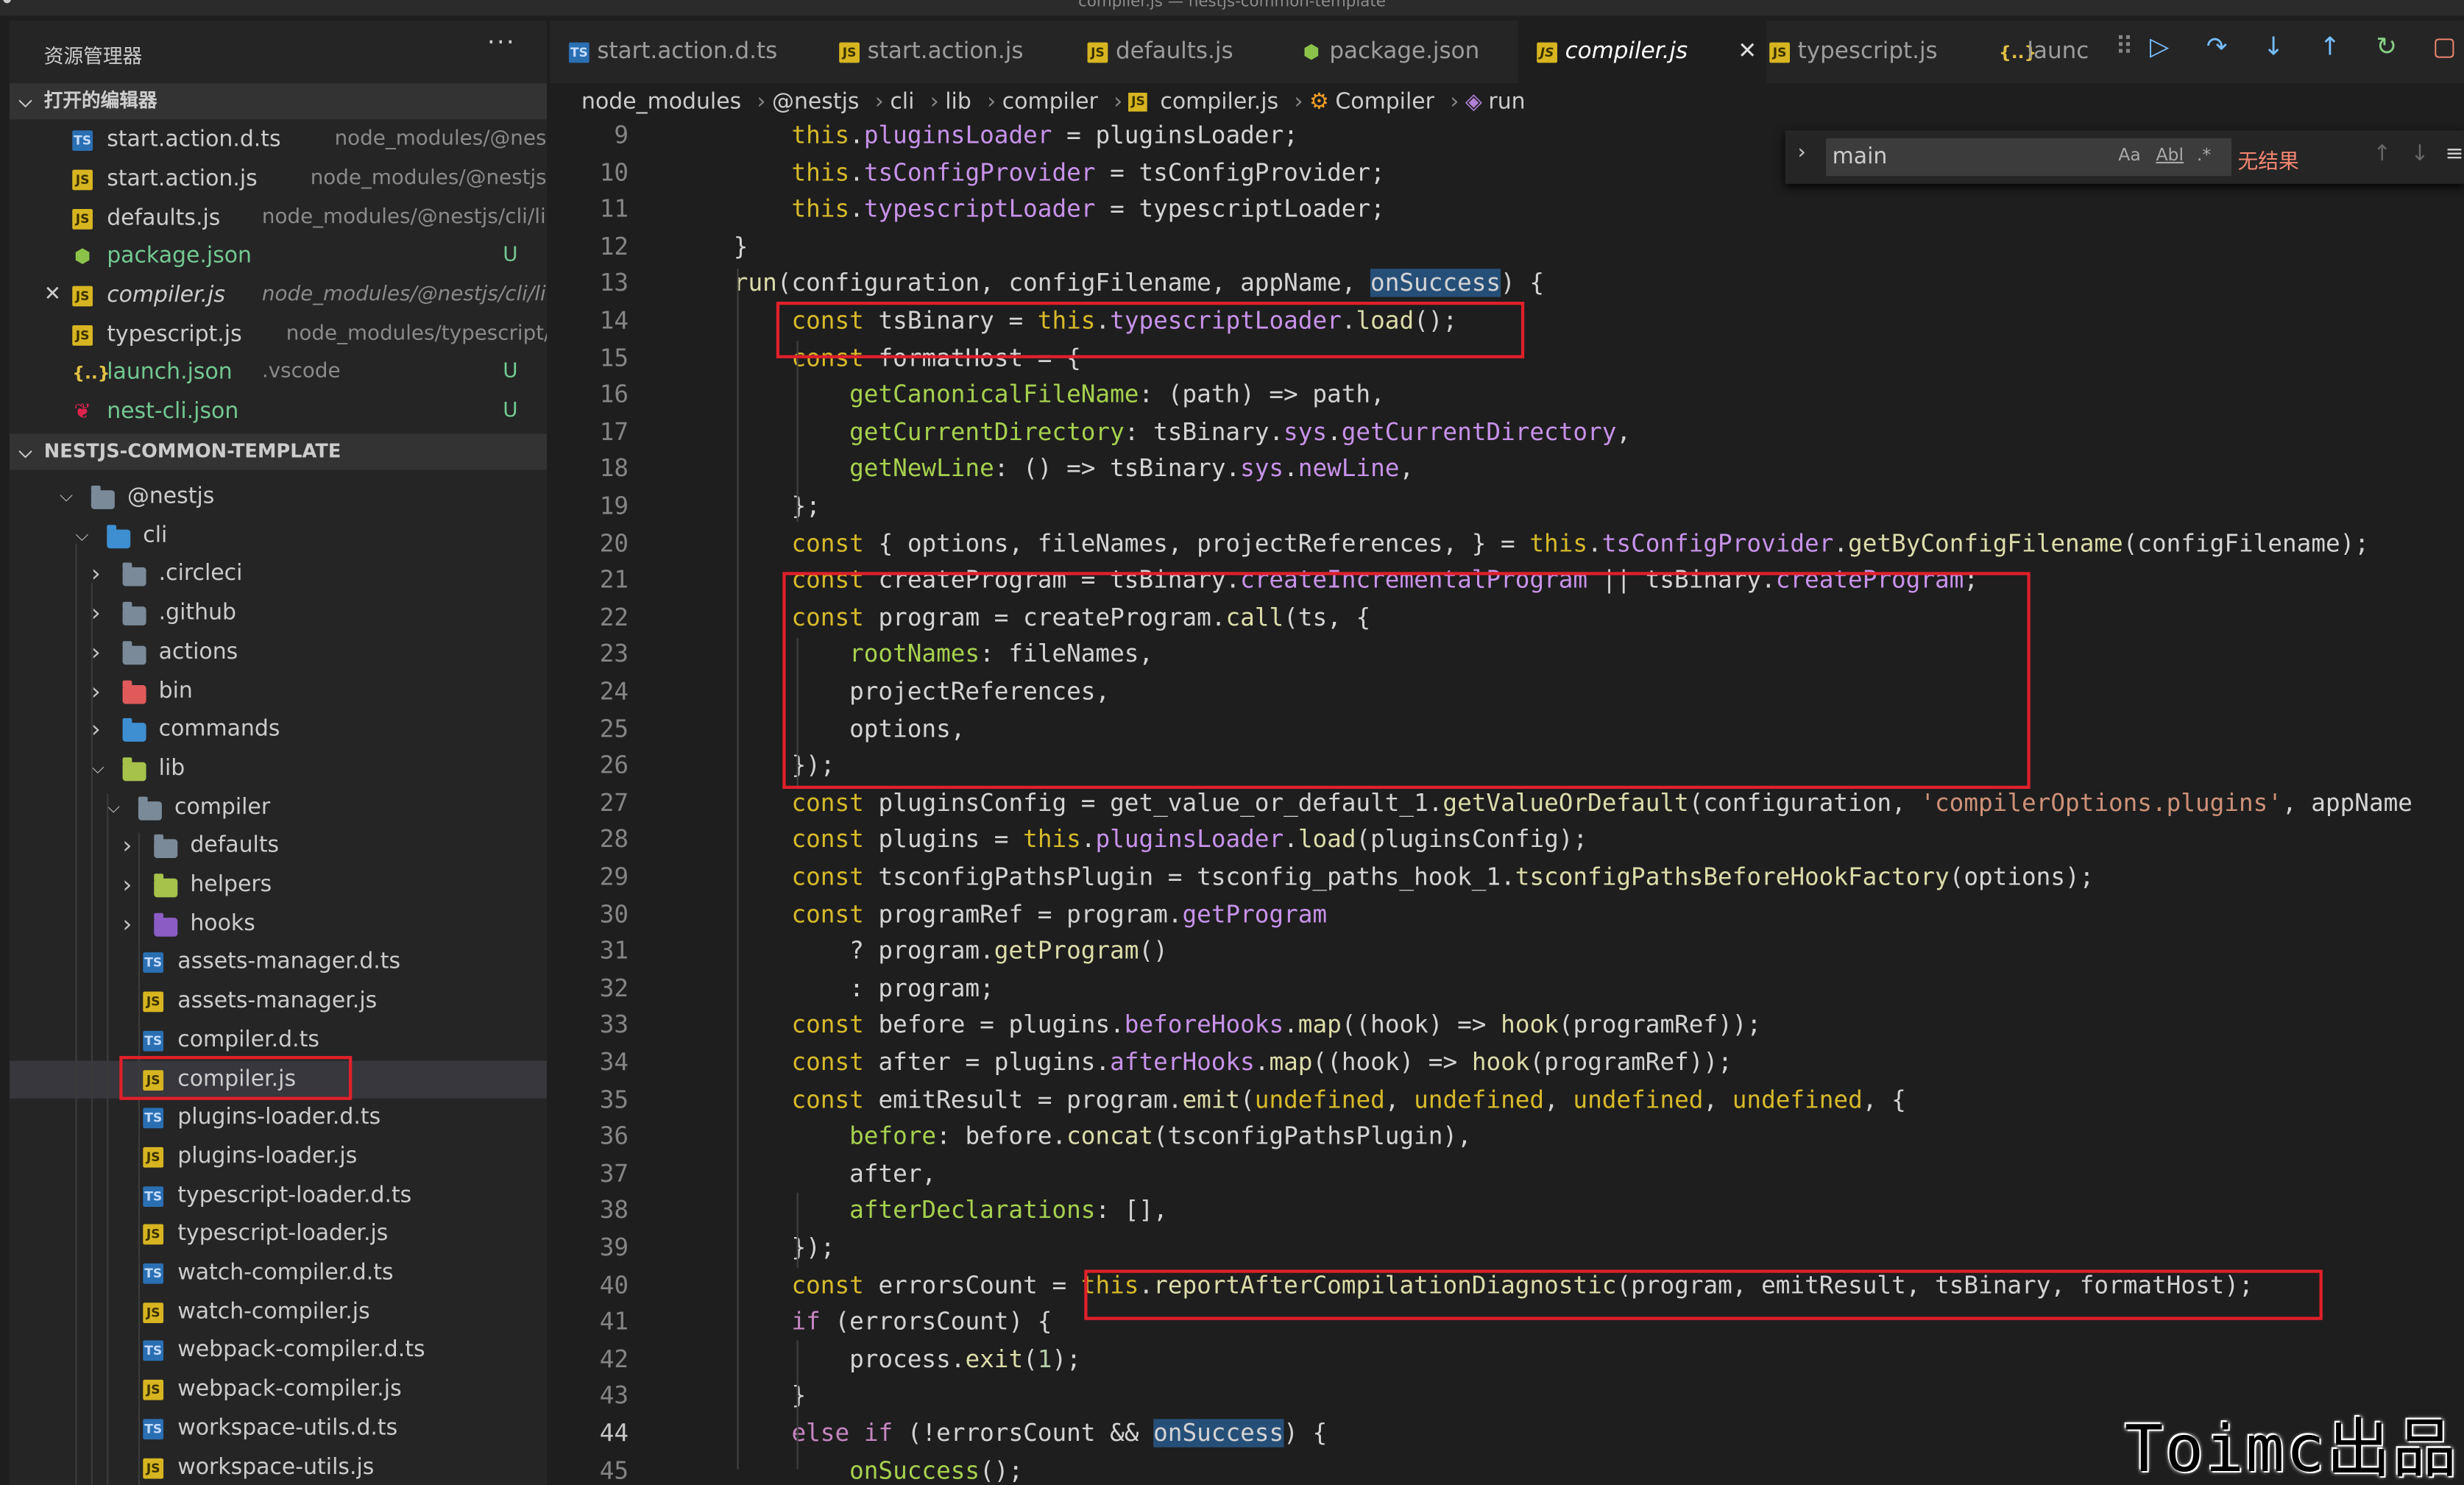 This screenshot has height=1485, width=2464. Describe the element at coordinates (278, 1350) in the screenshot. I see `tree-file: TS webpack-compiler.d.ts` at that location.